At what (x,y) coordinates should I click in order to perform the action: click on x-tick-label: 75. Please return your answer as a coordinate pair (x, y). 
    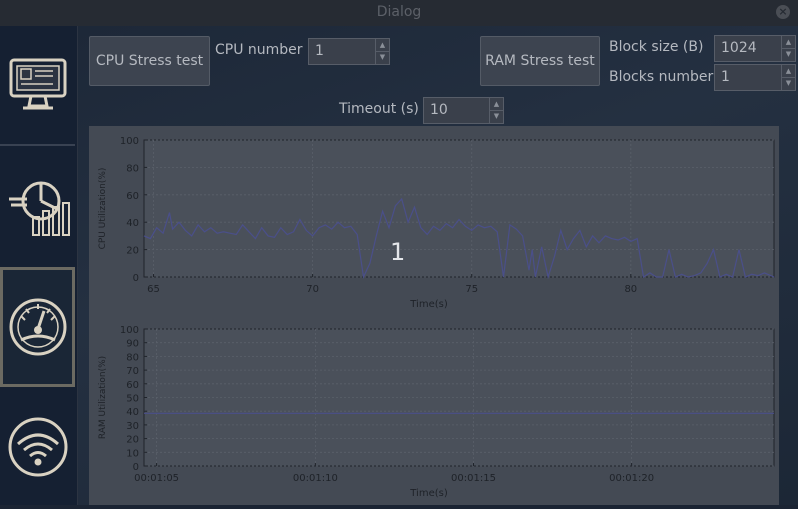
    Looking at the image, I should click on (471, 289).